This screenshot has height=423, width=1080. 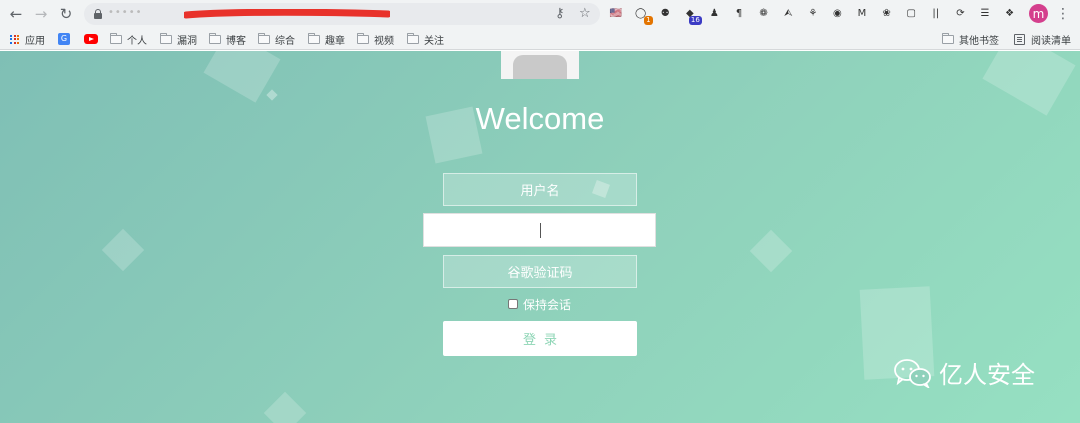 I want to click on username-placeholder: 用户名, so click(x=540, y=191).